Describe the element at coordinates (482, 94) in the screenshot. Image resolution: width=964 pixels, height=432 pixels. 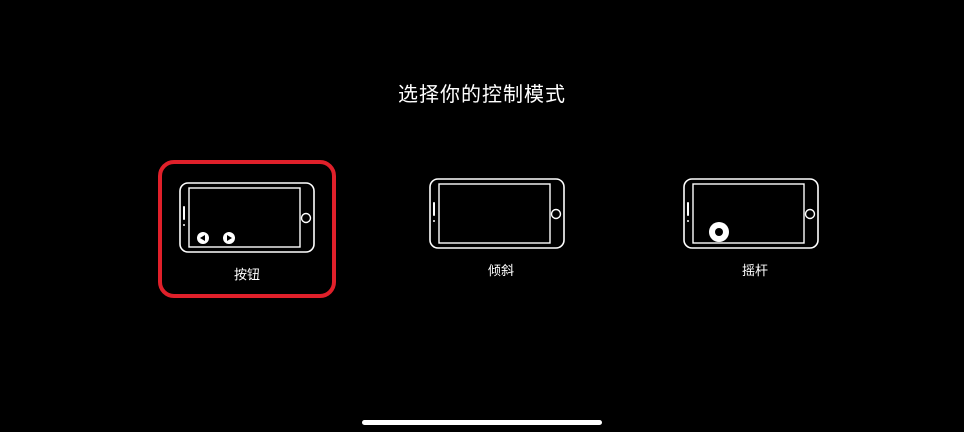
I see `page-title: 选择你的控制模式` at that location.